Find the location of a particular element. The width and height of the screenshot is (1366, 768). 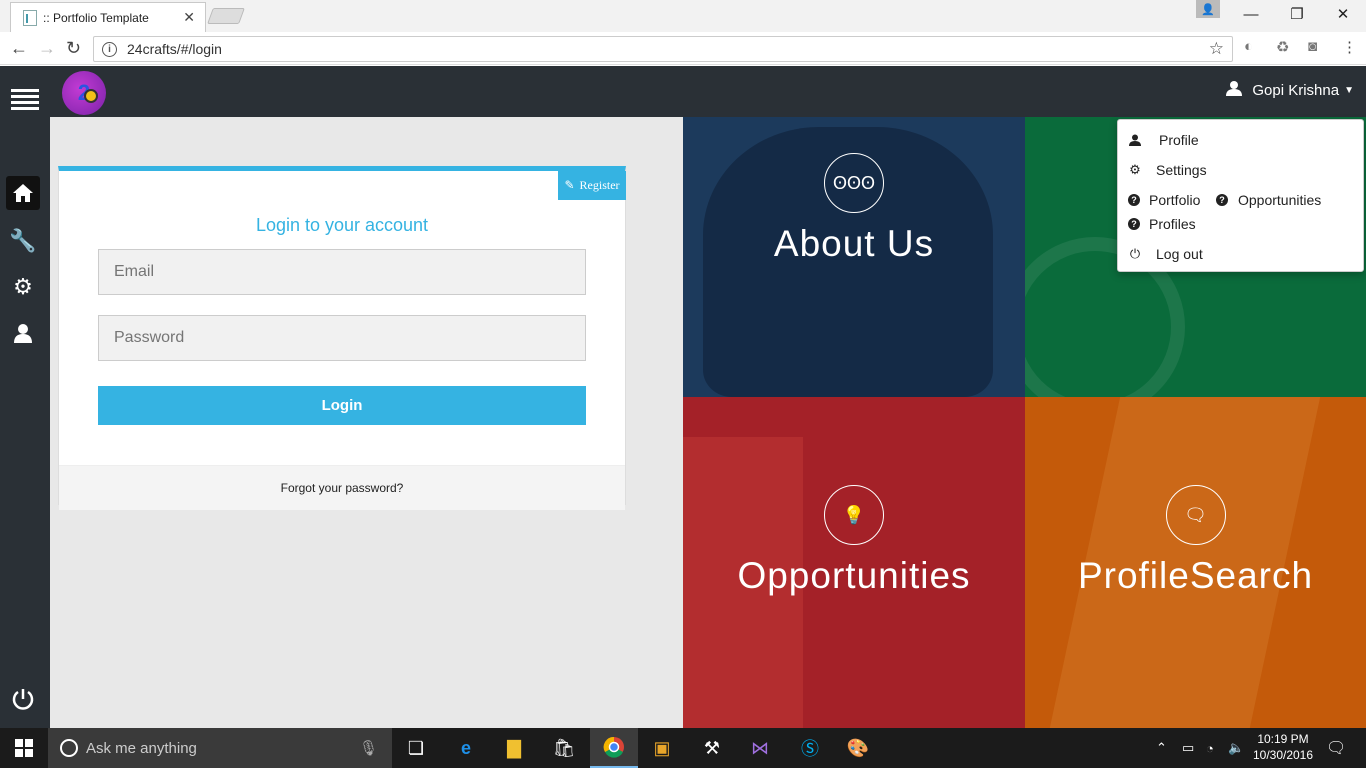

register-button: ✎ Register is located at coordinates (592, 185).